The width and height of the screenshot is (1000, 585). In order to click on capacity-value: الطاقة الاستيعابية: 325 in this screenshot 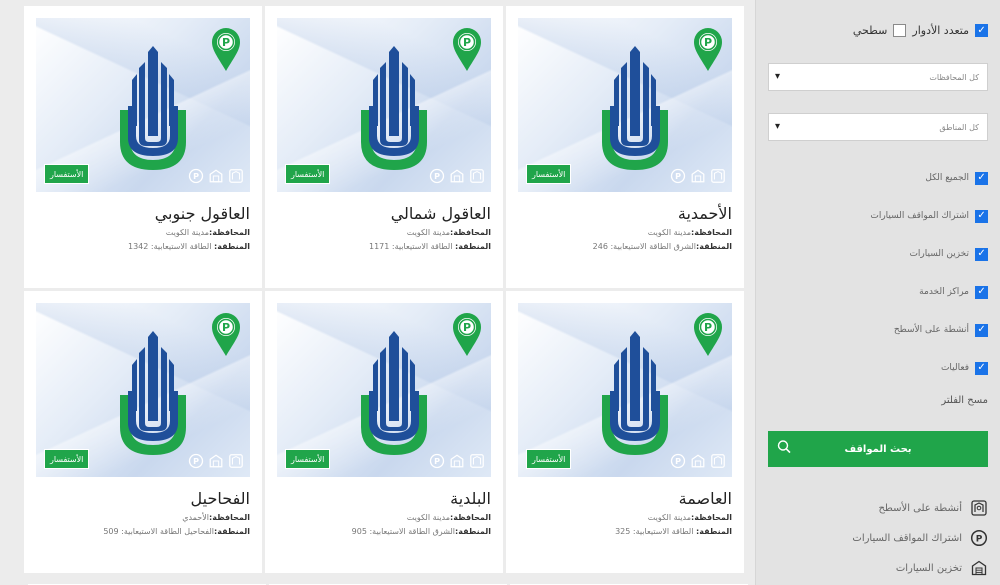, I will do `click(654, 531)`.